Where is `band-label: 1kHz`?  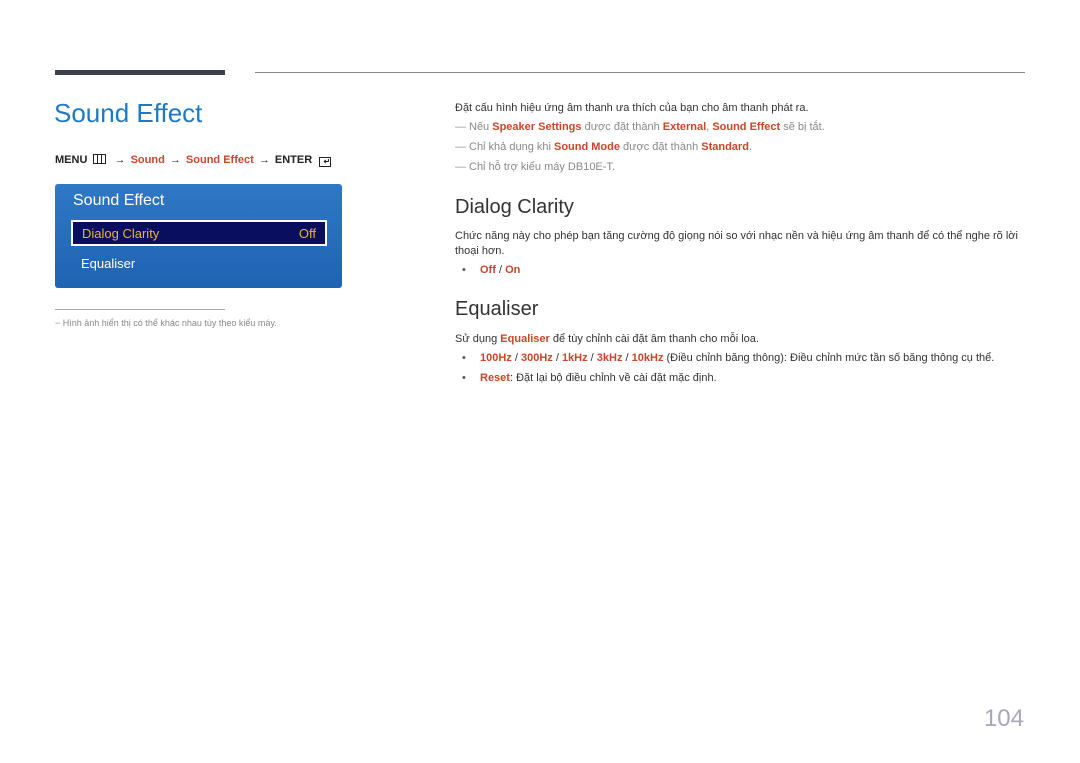 band-label: 1kHz is located at coordinates (574, 358).